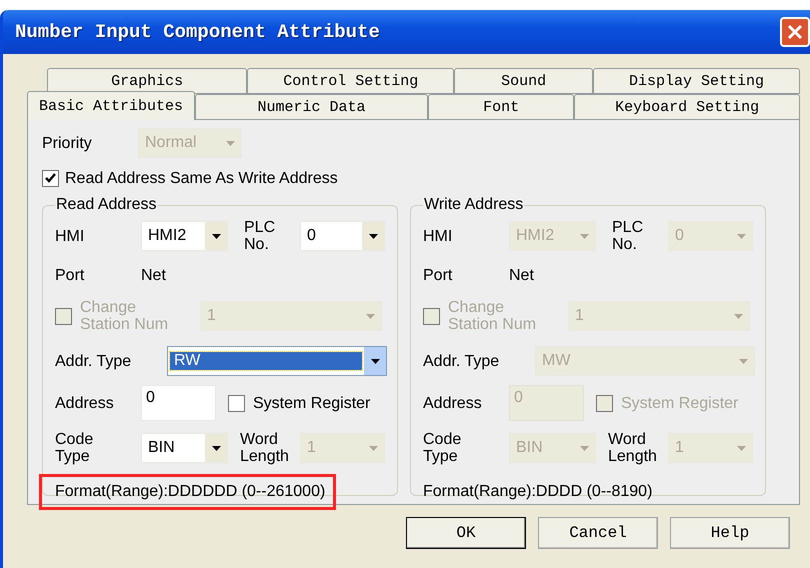 Image resolution: width=810 pixels, height=568 pixels. I want to click on window-title: Number Input Component Attribute, so click(197, 32).